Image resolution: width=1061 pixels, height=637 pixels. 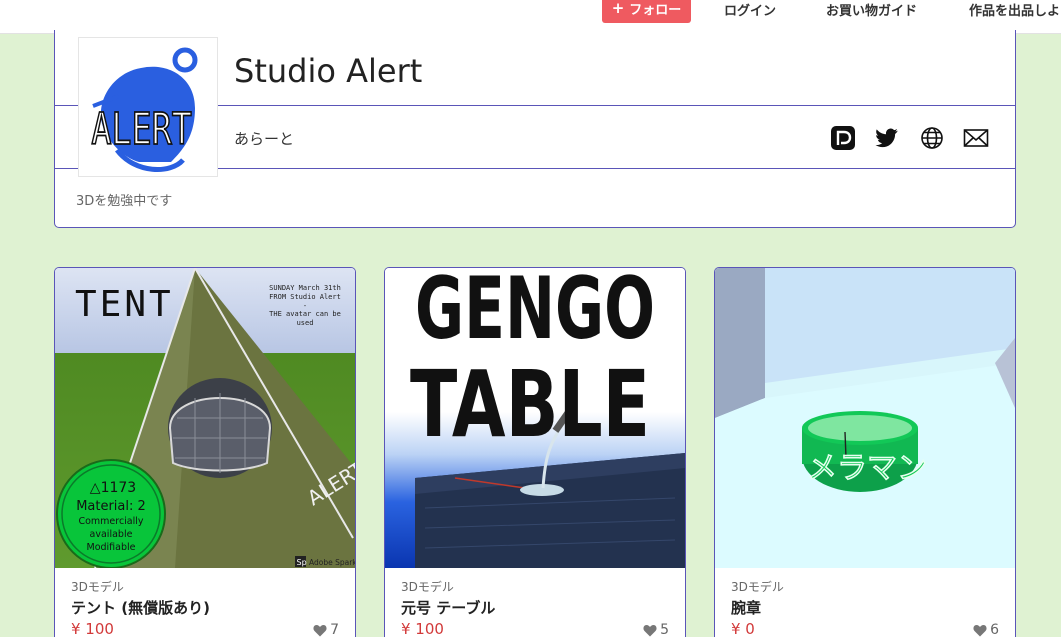 What do you see at coordinates (1014, 9) in the screenshot?
I see `start-selling-link: 作品を出品しよ` at bounding box center [1014, 9].